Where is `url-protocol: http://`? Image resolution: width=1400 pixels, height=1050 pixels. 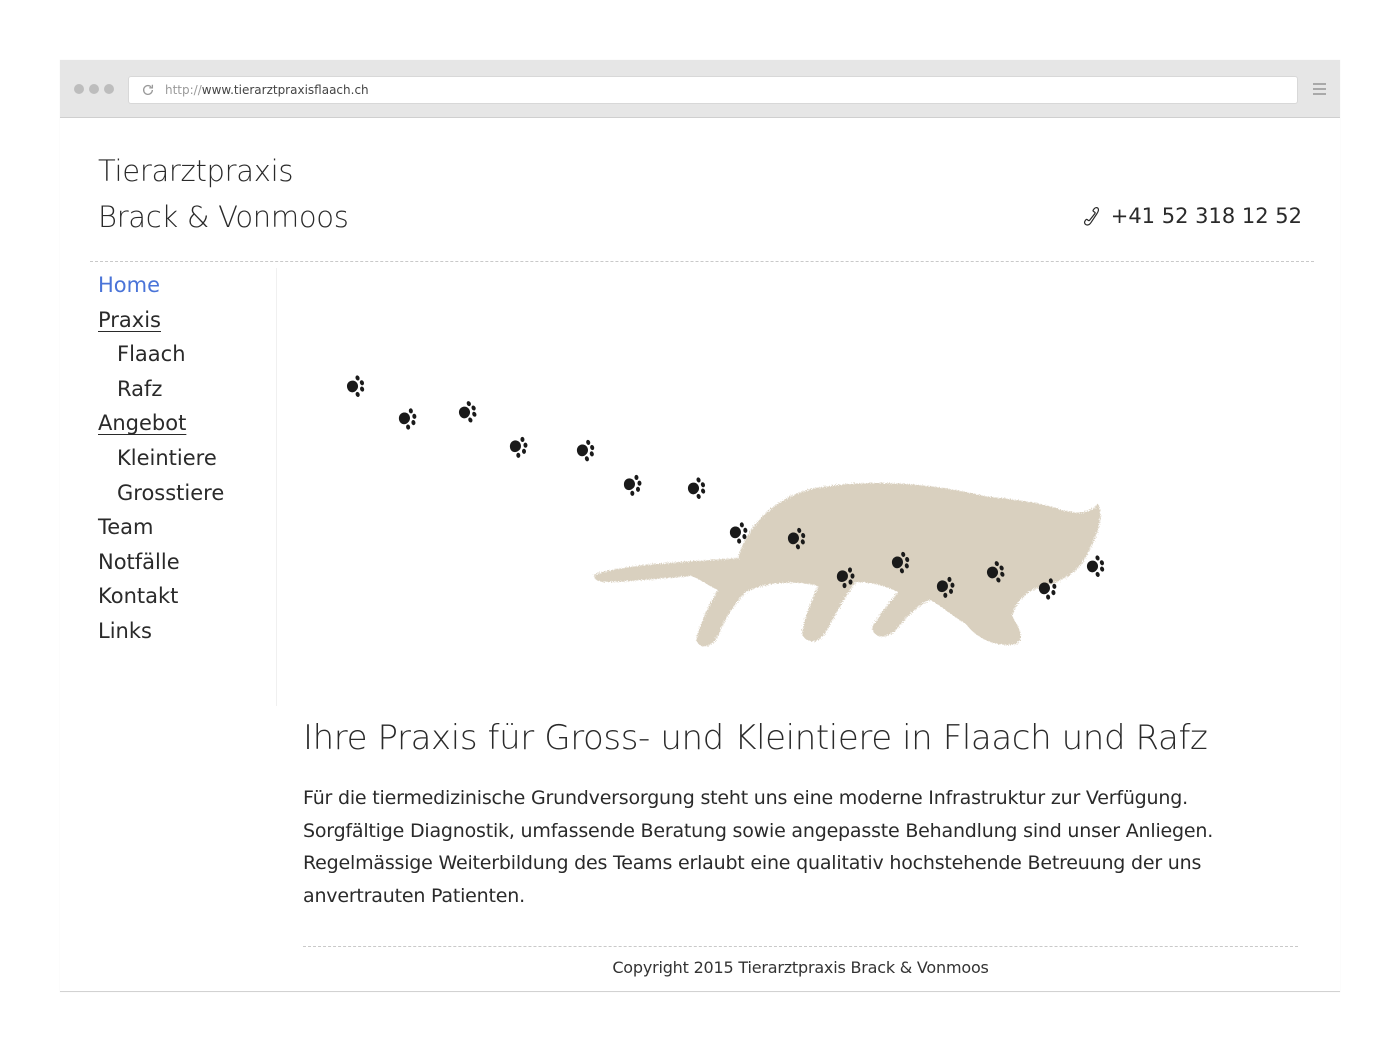
url-protocol: http:// is located at coordinates (183, 90).